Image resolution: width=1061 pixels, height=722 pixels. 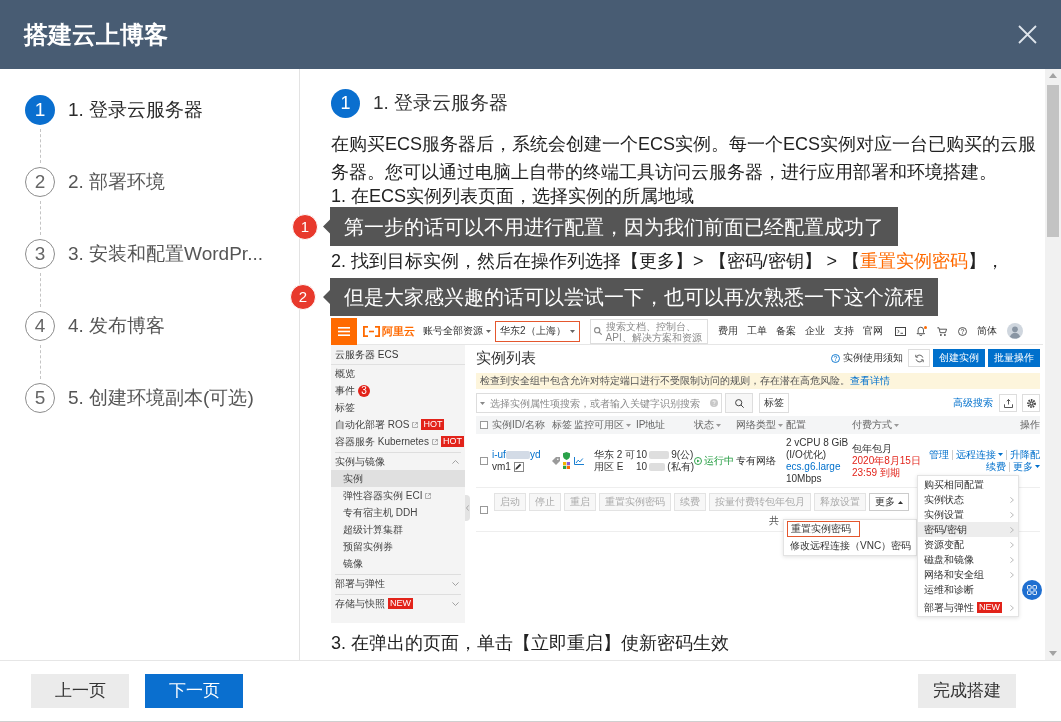 What do you see at coordinates (398, 478) in the screenshot?
I see `sidebar-item: 实例` at bounding box center [398, 478].